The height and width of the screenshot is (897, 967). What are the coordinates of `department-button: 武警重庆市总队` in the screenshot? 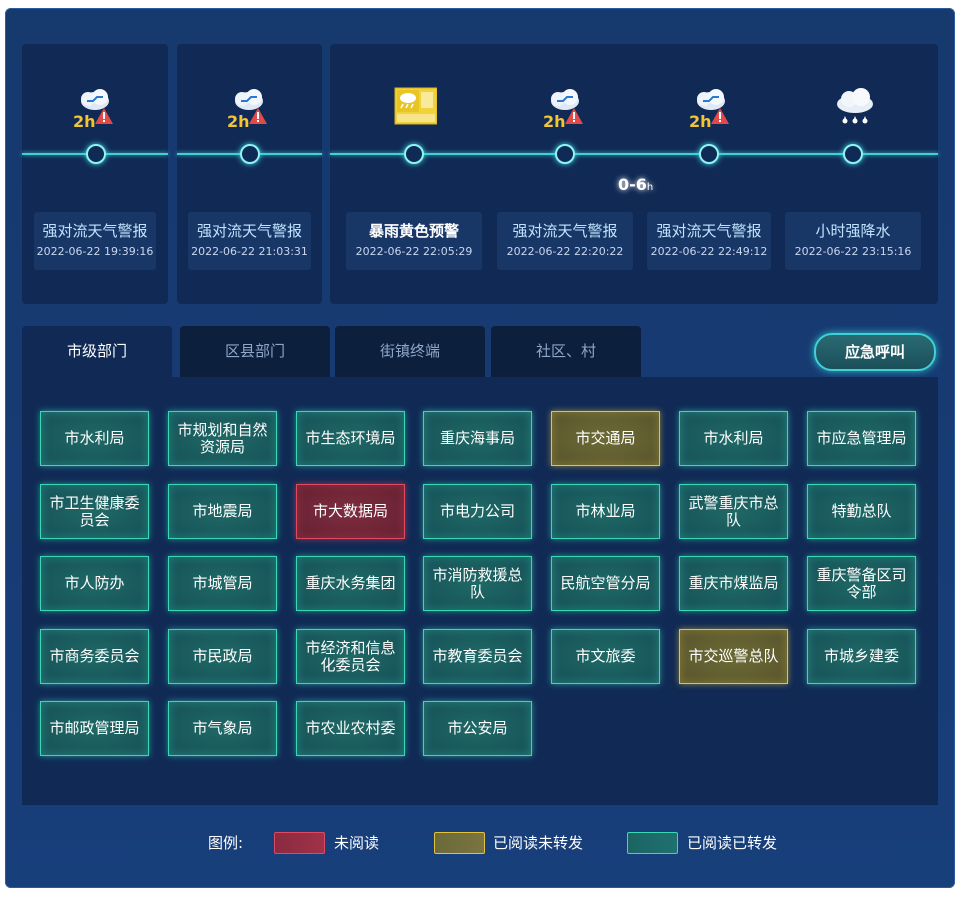 It's located at (733, 511).